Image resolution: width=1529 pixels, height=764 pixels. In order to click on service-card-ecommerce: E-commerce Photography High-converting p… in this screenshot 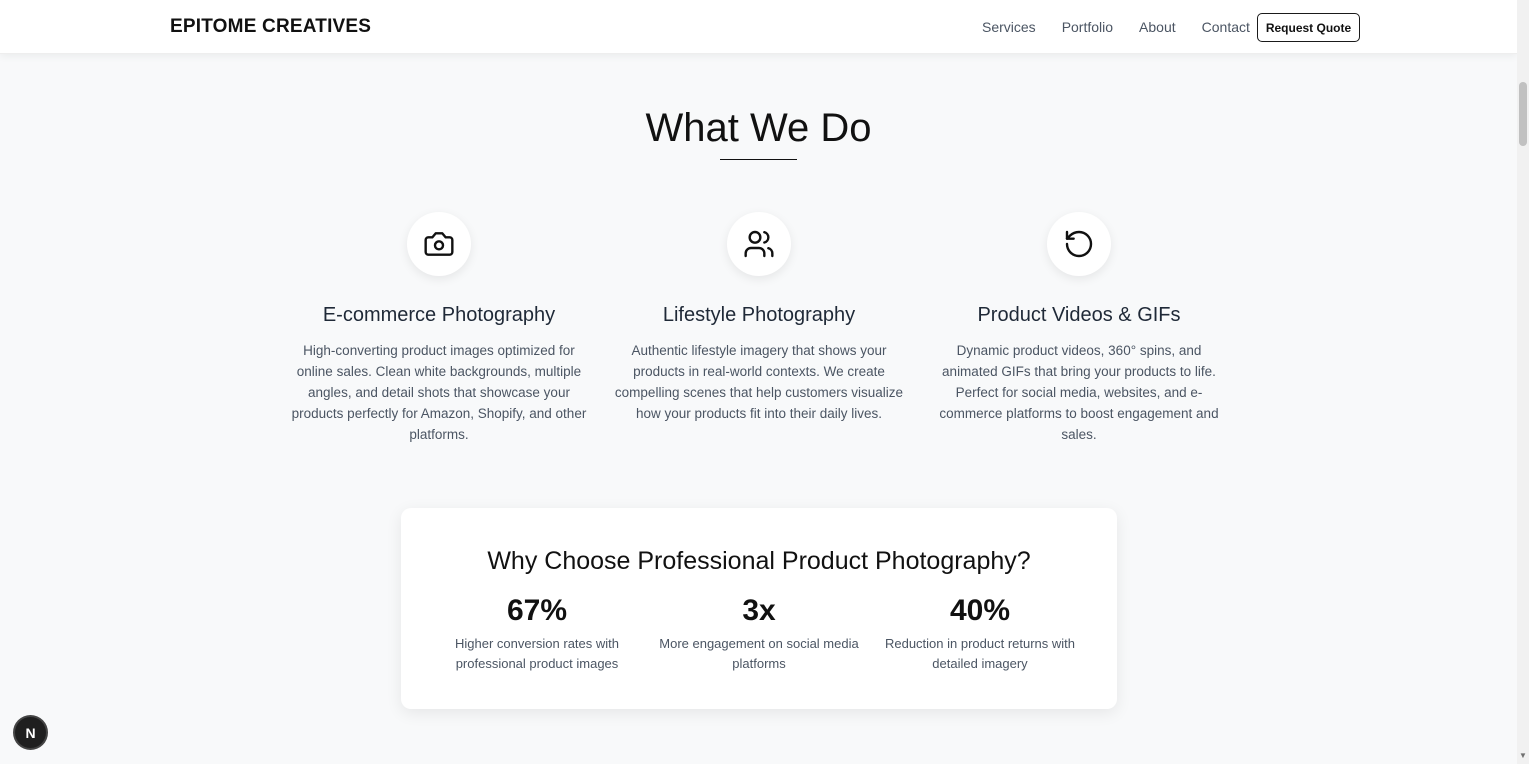, I will do `click(439, 328)`.